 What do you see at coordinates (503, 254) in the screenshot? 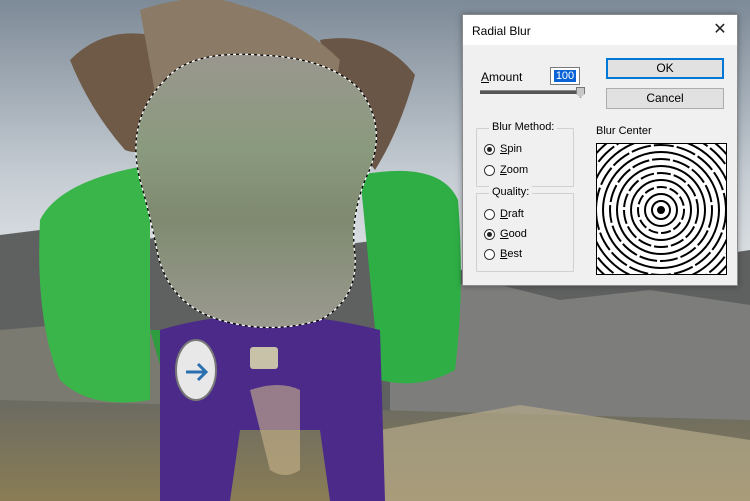
I see `radio-best: Best` at bounding box center [503, 254].